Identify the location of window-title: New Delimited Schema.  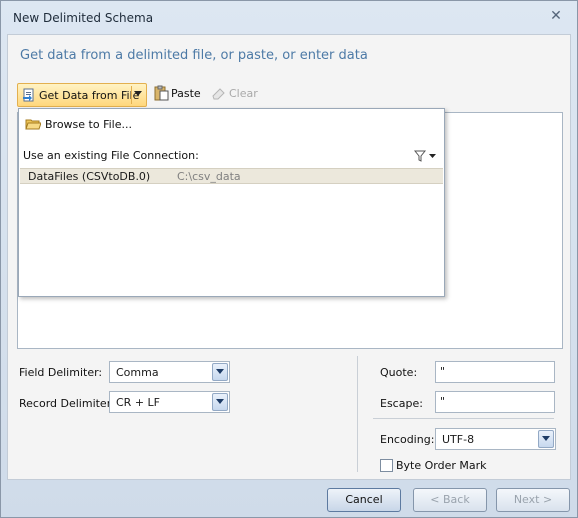
(83, 18).